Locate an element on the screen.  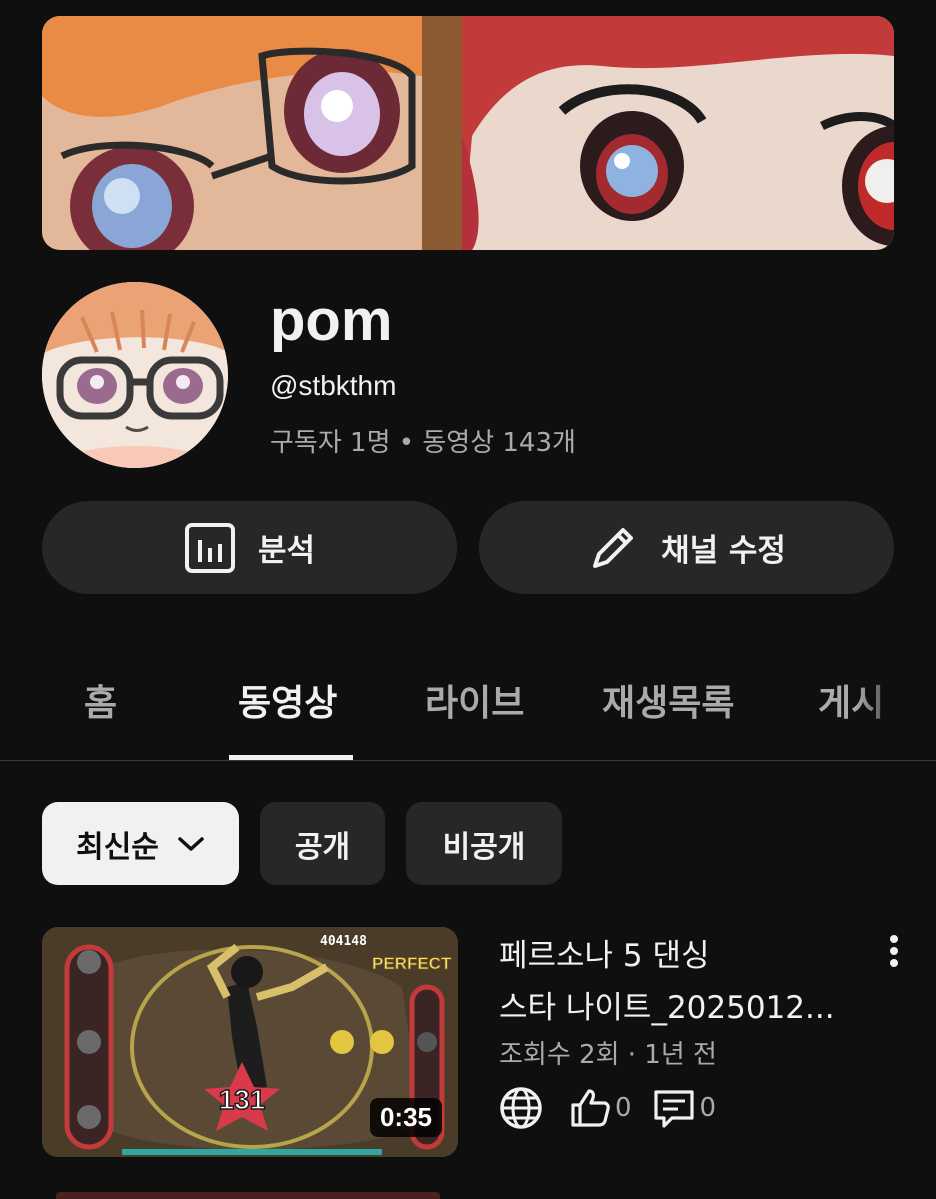
next-video-thumbnail-edge is located at coordinates (248, 1195).